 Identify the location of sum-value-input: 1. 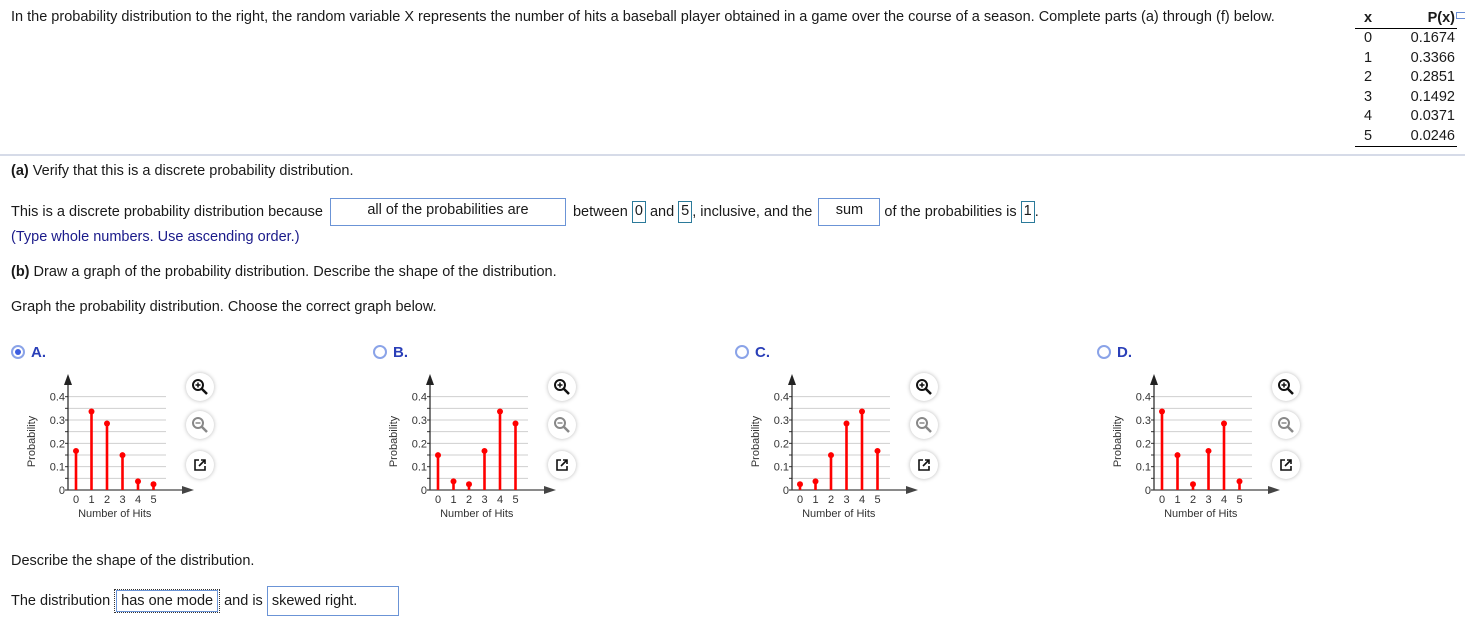
(1027, 212).